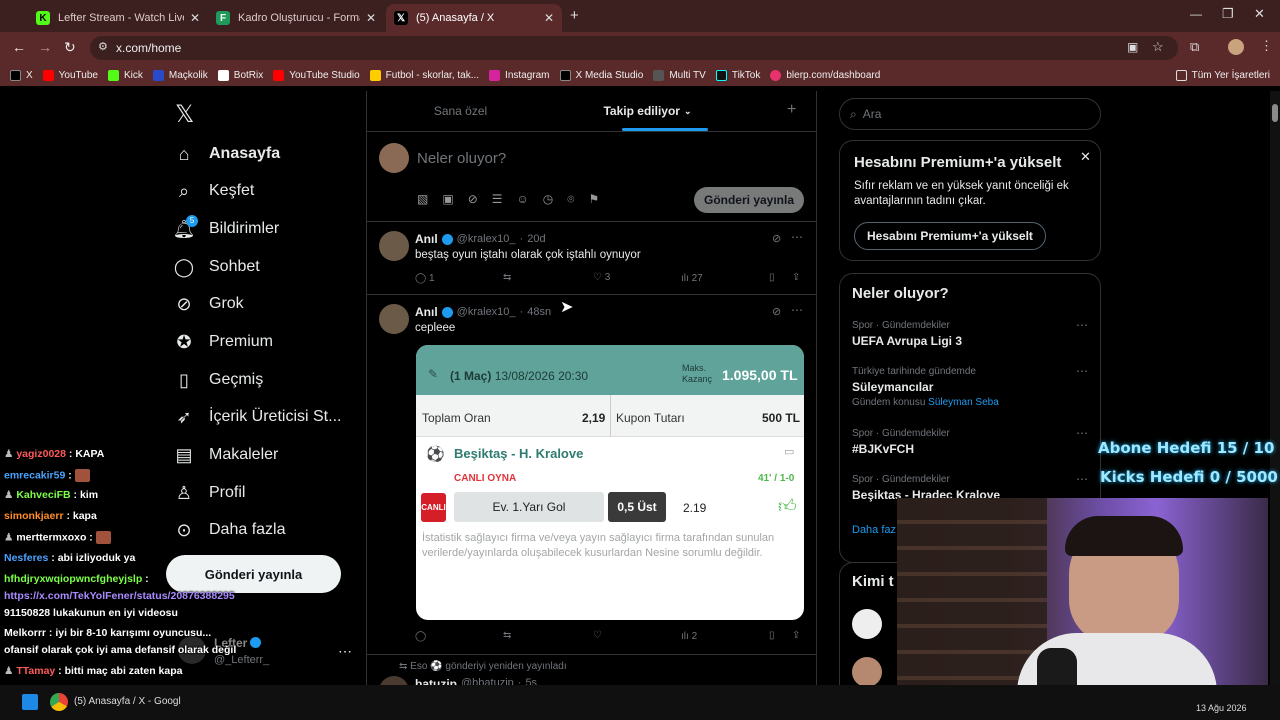 This screenshot has width=1280, height=720. Describe the element at coordinates (901, 442) in the screenshot. I see `trend-item: Spor · Gündemdekiler #BJKvFCH` at that location.